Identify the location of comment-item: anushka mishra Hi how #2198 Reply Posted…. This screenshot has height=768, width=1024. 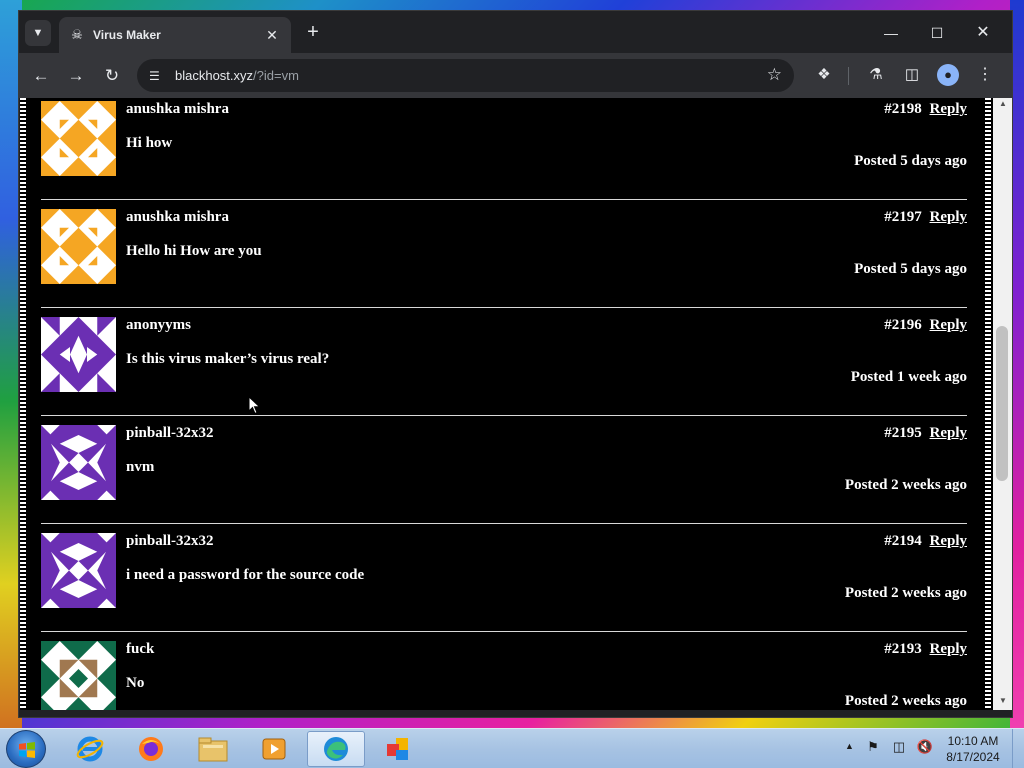
(504, 149).